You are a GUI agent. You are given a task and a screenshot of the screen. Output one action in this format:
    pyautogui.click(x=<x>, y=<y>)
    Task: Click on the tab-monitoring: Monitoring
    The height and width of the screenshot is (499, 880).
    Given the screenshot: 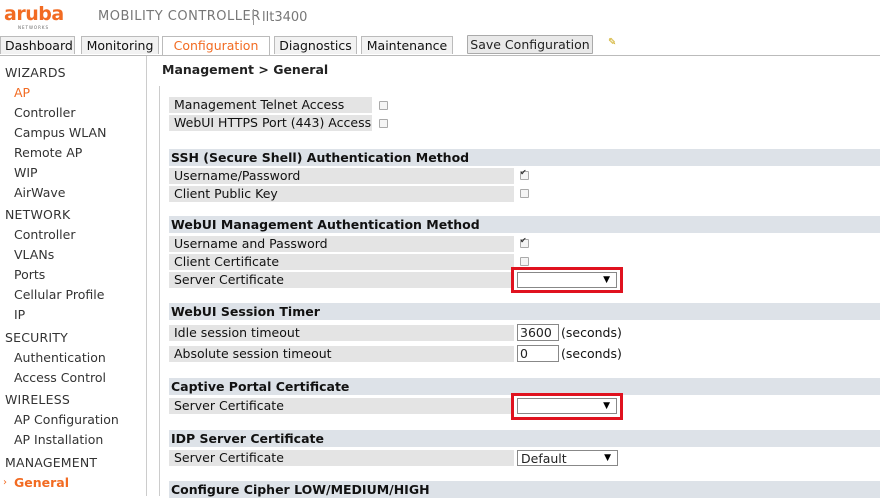 What is the action you would take?
    pyautogui.click(x=120, y=45)
    